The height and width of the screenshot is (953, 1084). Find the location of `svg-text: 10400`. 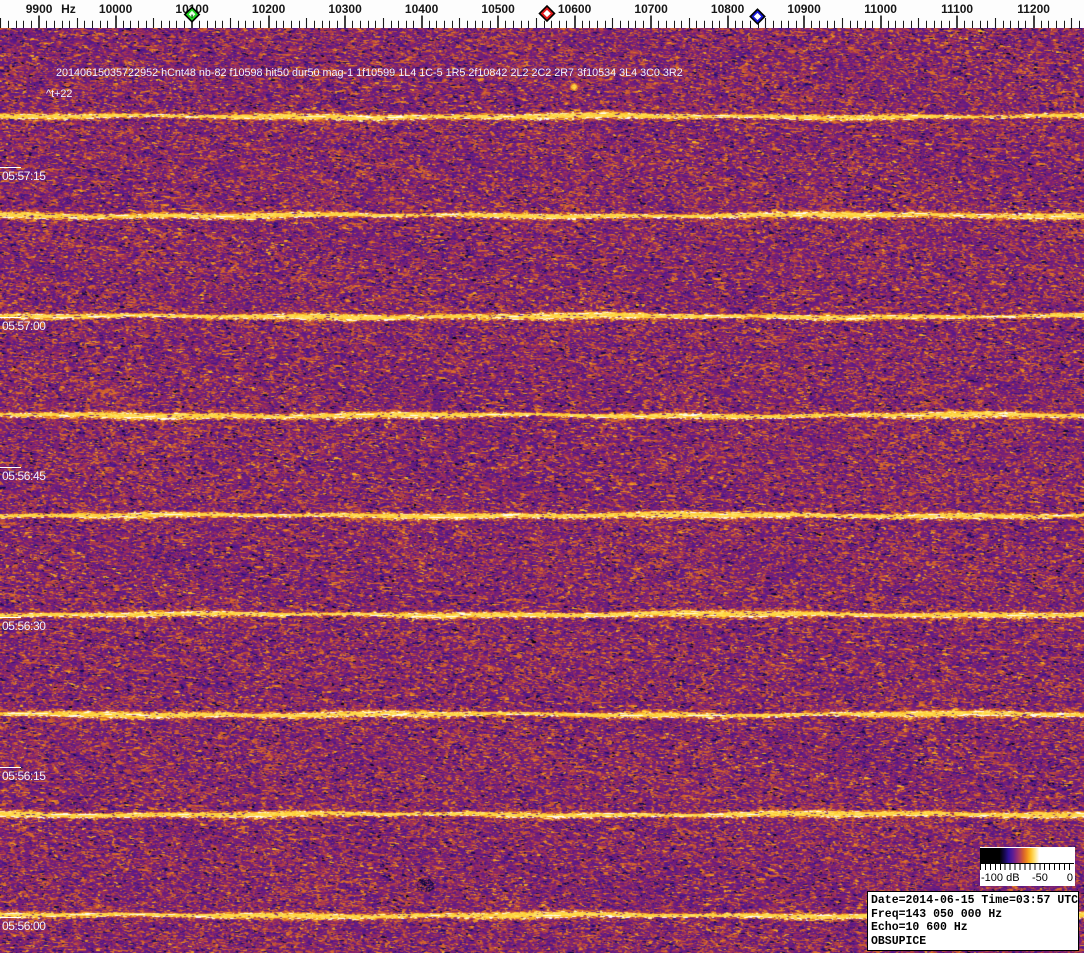

svg-text: 10400 is located at coordinates (422, 9).